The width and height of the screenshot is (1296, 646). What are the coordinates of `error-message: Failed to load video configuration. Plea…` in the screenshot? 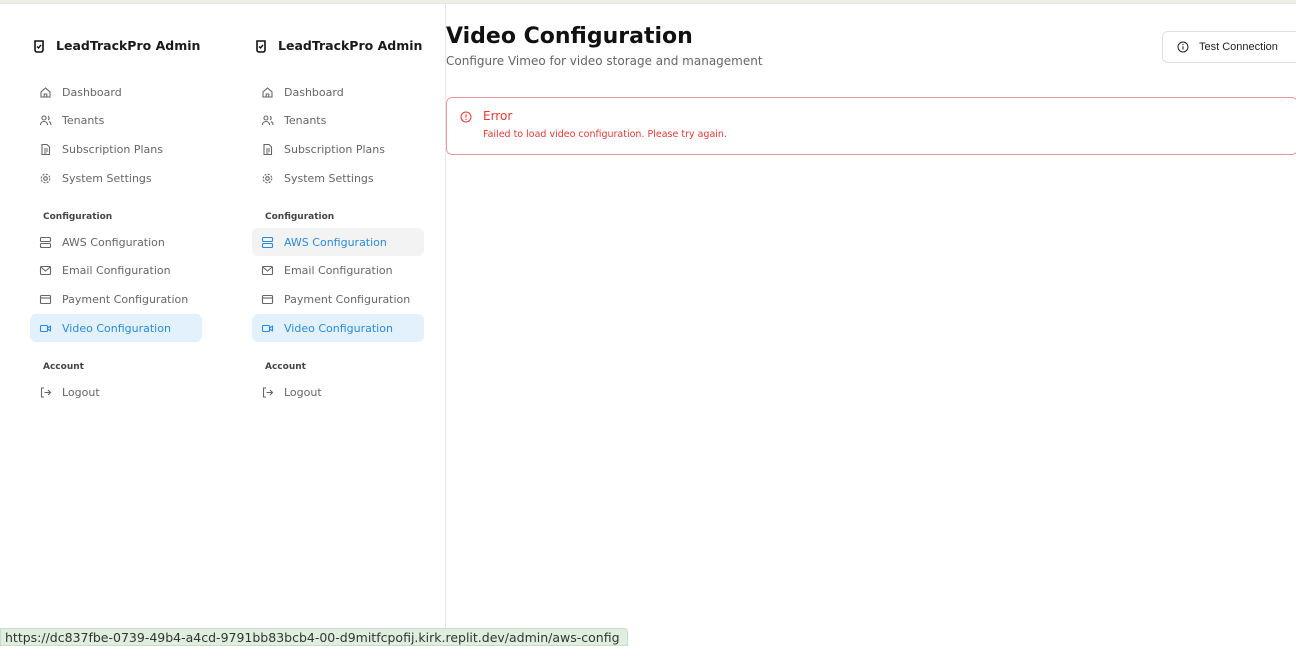 It's located at (605, 134).